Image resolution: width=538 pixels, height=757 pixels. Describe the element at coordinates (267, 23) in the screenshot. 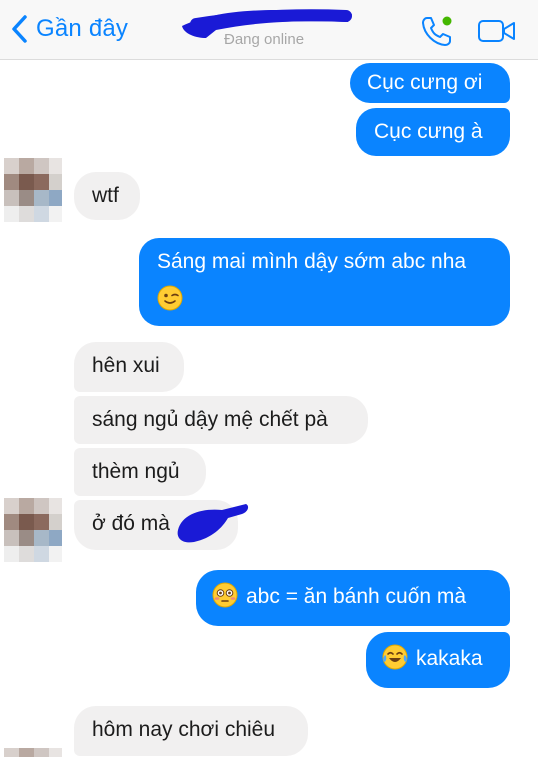

I see `contact-name-redaction` at that location.